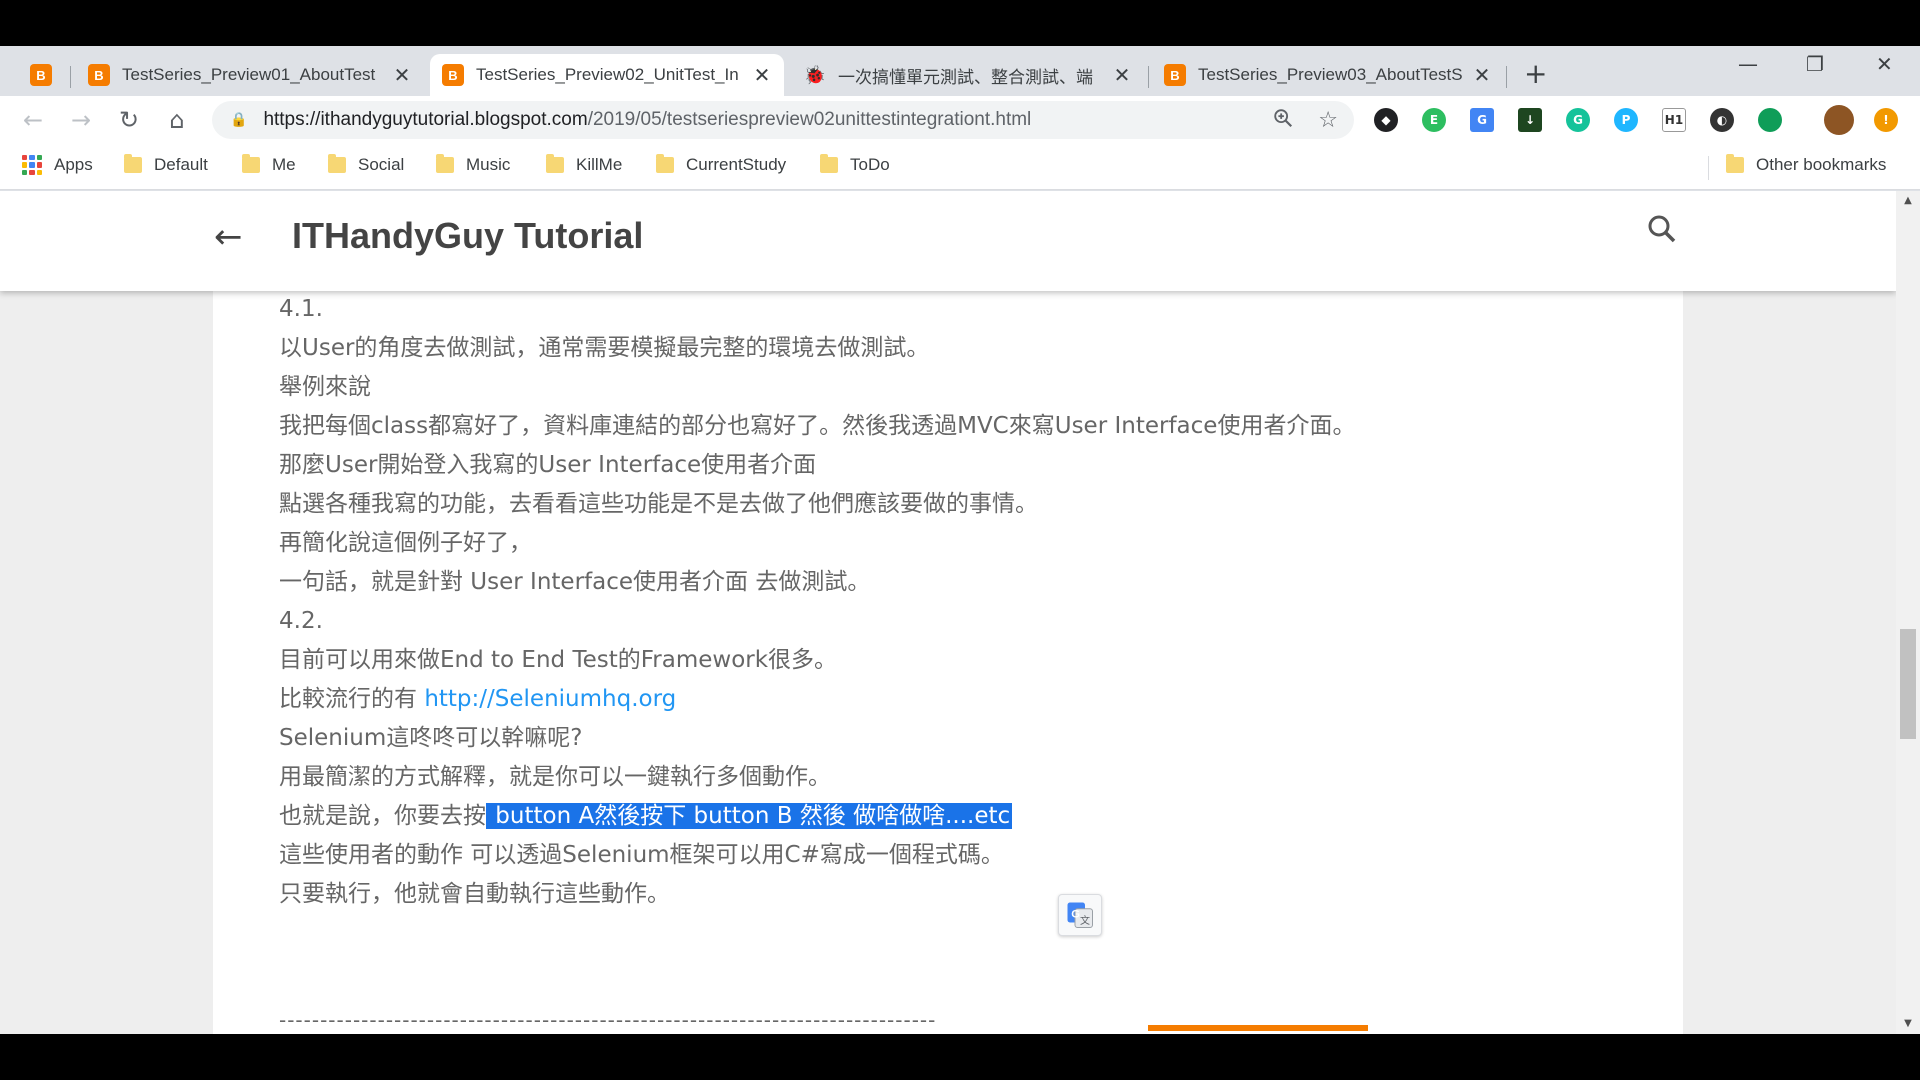  What do you see at coordinates (301, 309) in the screenshot?
I see `section-heading: 4.1.` at bounding box center [301, 309].